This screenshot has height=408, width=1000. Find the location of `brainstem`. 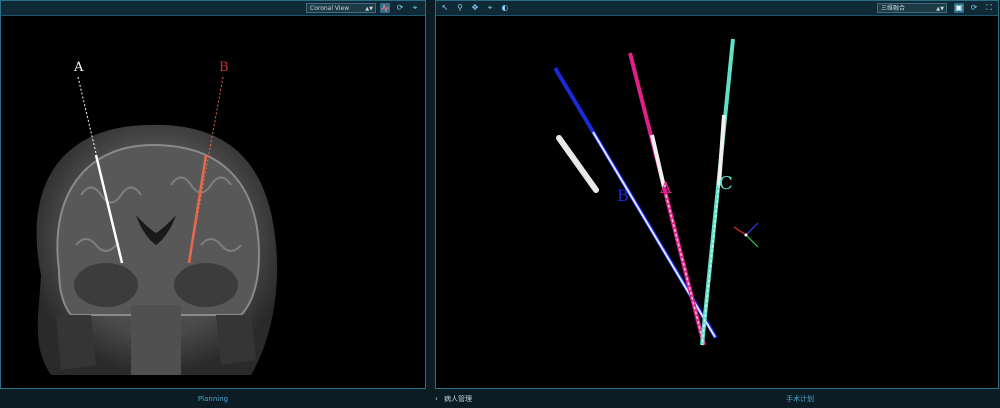

brainstem is located at coordinates (156, 340).